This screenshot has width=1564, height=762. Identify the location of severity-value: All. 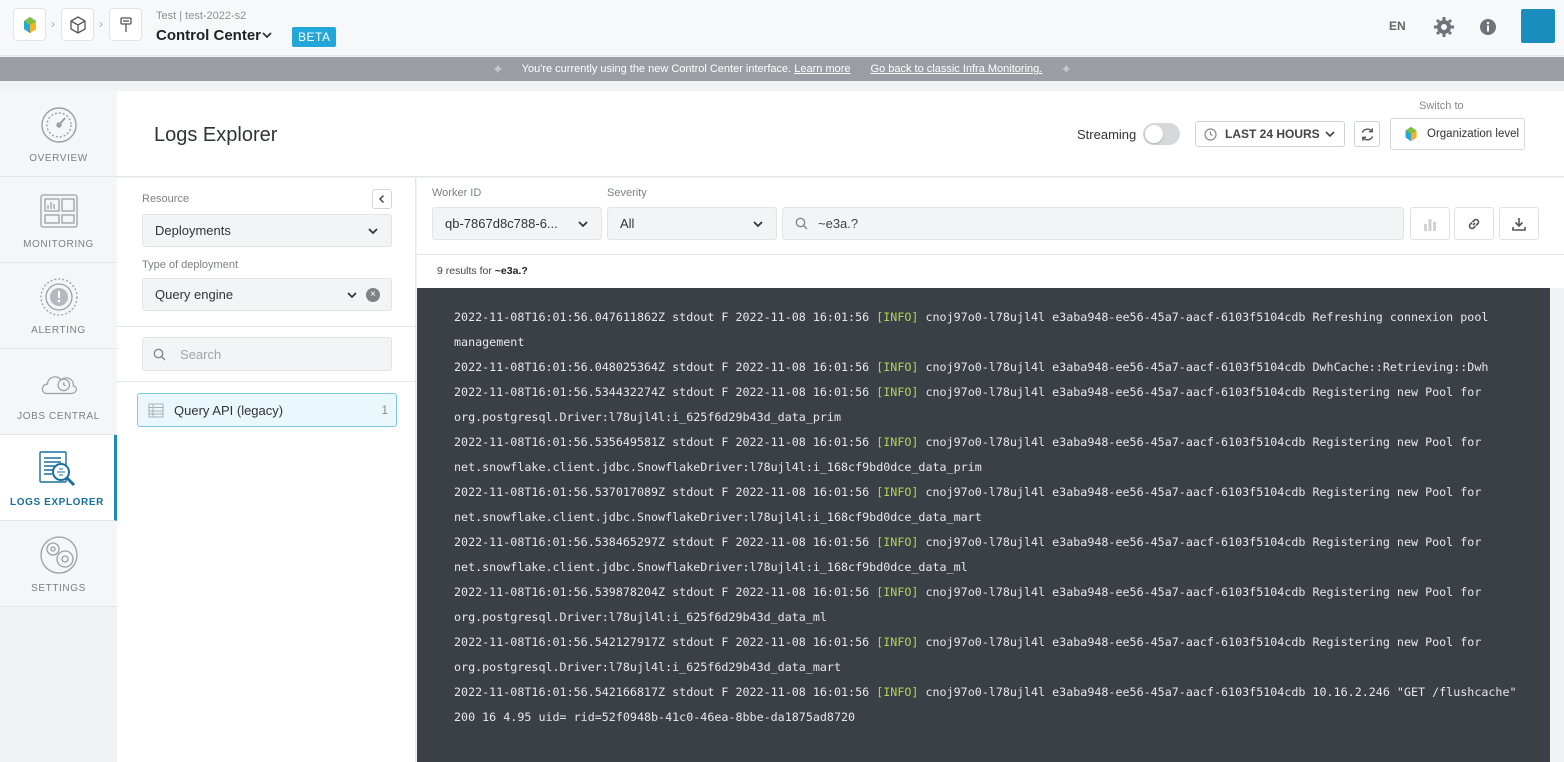
(627, 223).